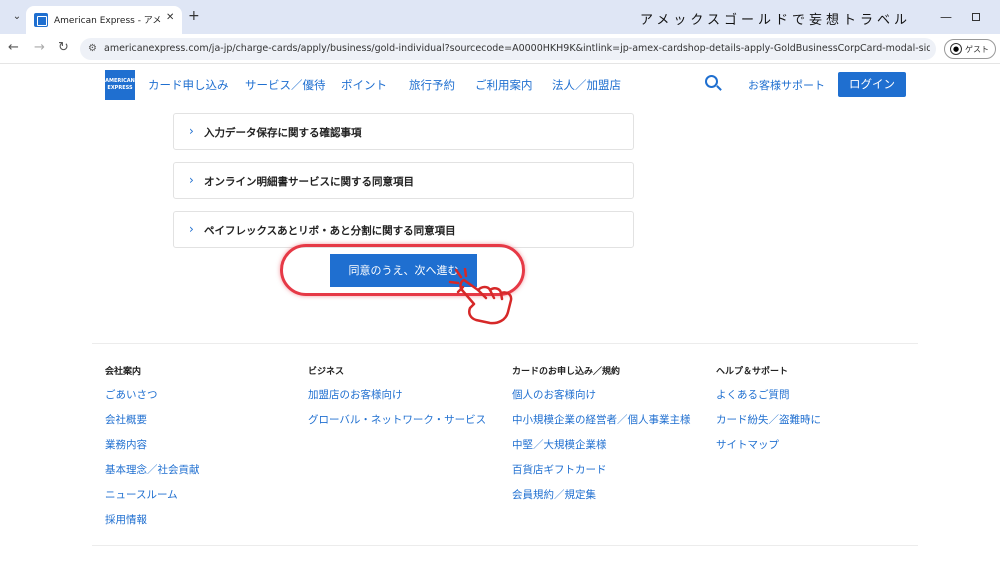  I want to click on maximize-icon, so click(976, 17).